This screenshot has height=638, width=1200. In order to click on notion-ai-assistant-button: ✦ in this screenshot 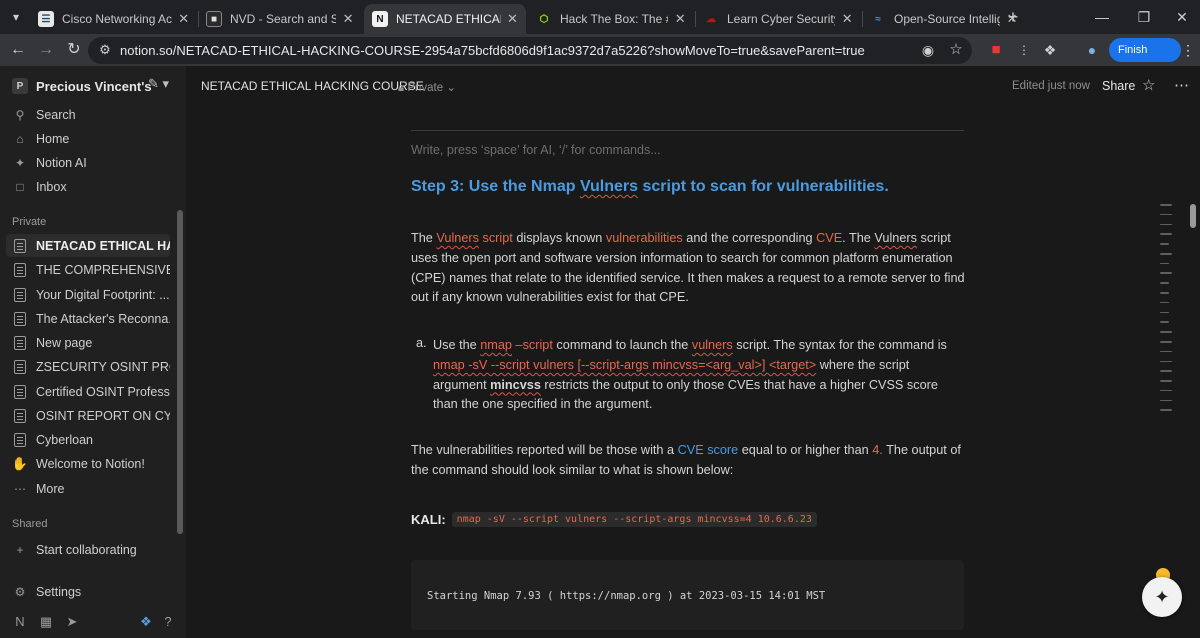, I will do `click(1162, 597)`.